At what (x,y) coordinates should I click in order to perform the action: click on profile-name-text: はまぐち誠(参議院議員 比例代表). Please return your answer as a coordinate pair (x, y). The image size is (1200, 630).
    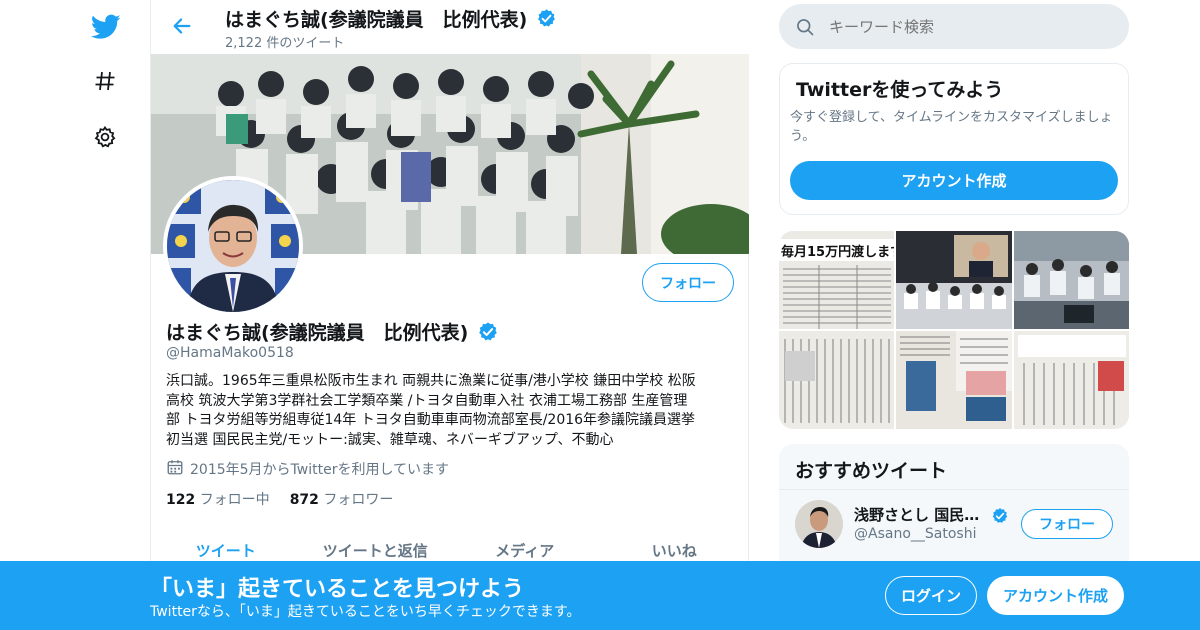
    Looking at the image, I should click on (317, 333).